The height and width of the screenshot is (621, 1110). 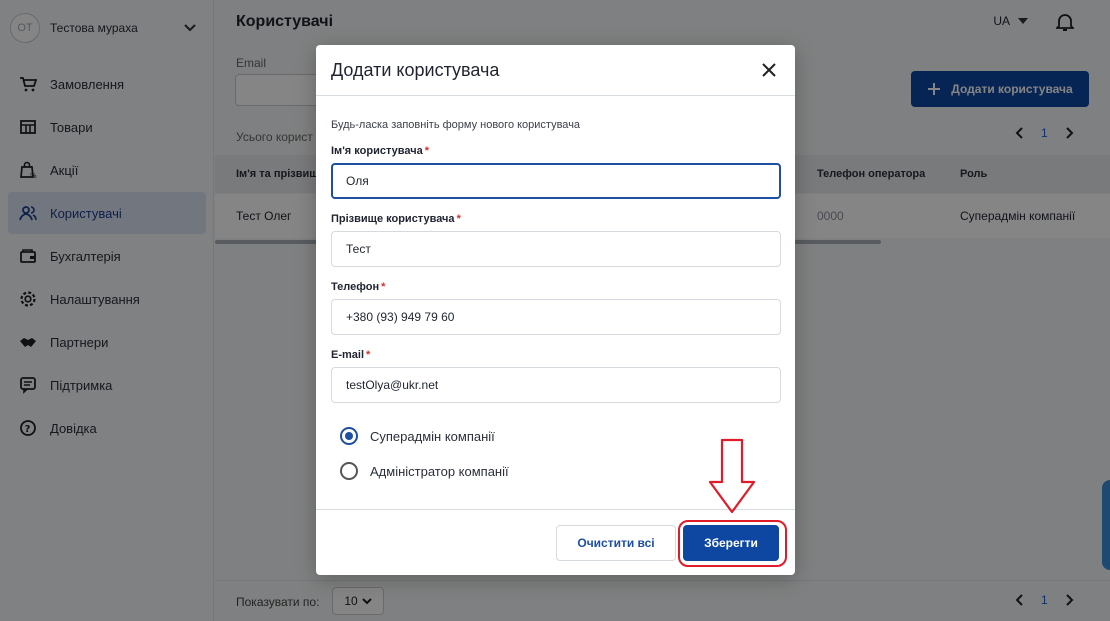 What do you see at coordinates (556, 249) in the screenshot?
I see `last-name-input: Тест` at bounding box center [556, 249].